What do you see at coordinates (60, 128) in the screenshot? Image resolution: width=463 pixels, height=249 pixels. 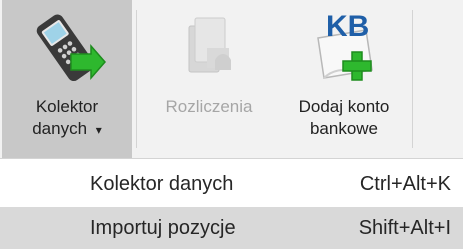 I see `kolektor-label-line2: danych` at bounding box center [60, 128].